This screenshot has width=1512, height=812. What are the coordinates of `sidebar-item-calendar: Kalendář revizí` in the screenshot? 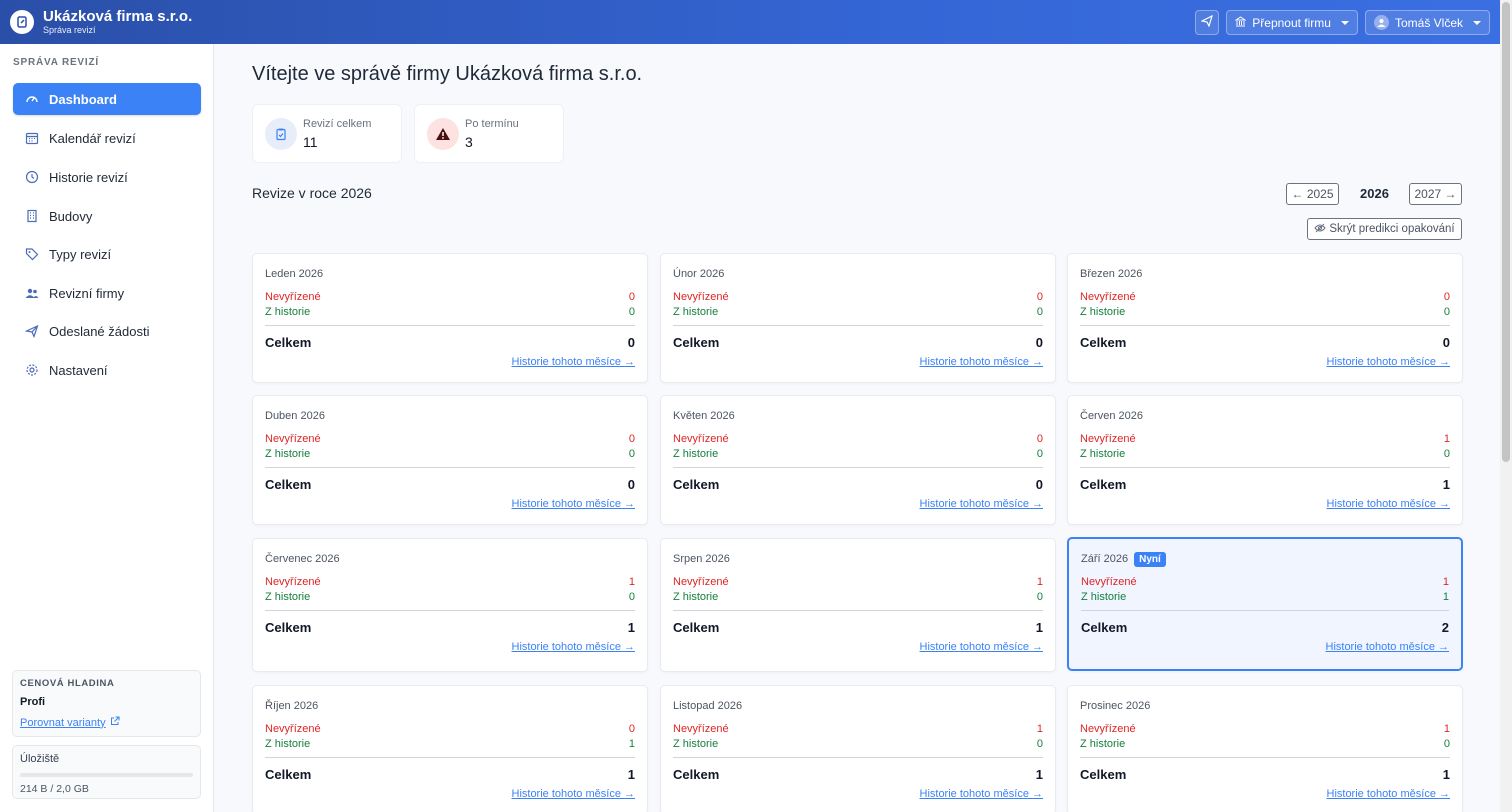 It's located at (107, 138).